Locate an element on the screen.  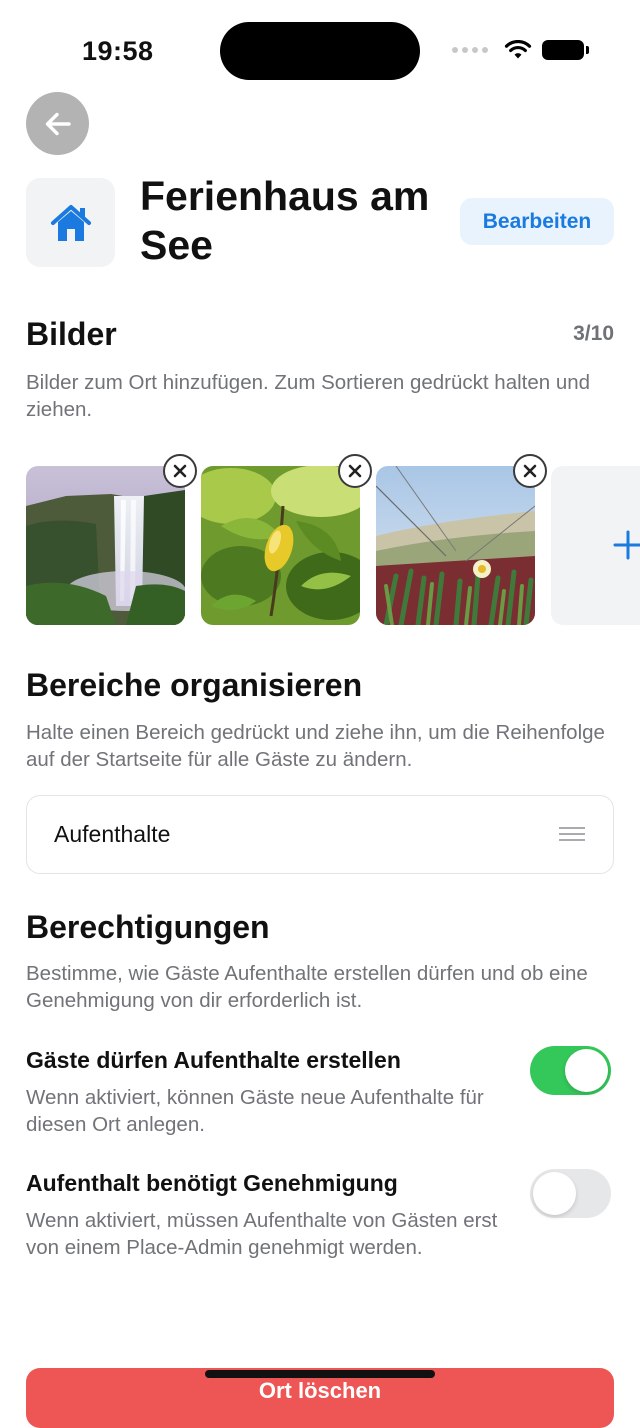
place-title: Ferienhaus am See is located at coordinates (285, 220).